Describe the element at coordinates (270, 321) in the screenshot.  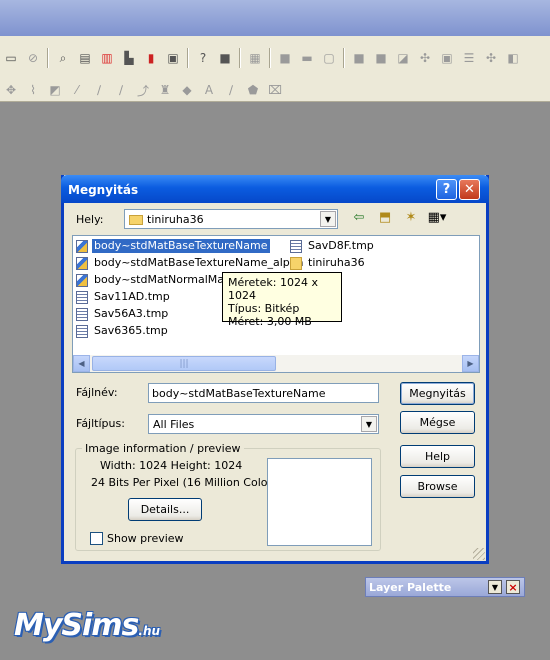
I see `tooltip-size: Méret: 3,00 MB` at that location.